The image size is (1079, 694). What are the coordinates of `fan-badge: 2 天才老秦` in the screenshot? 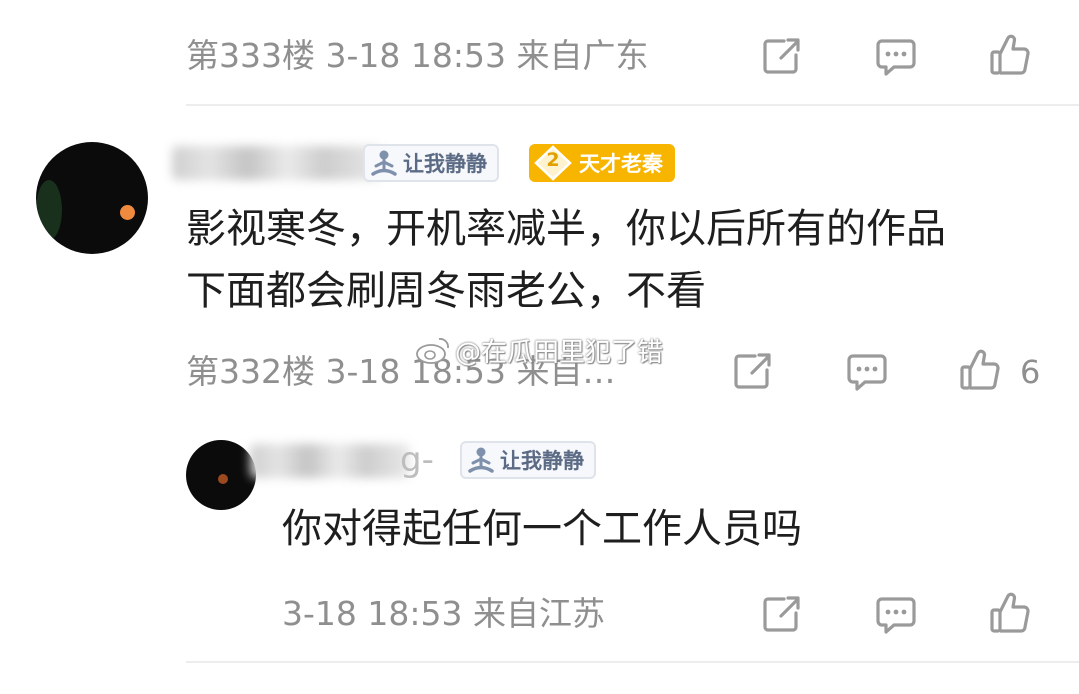 It's located at (602, 163).